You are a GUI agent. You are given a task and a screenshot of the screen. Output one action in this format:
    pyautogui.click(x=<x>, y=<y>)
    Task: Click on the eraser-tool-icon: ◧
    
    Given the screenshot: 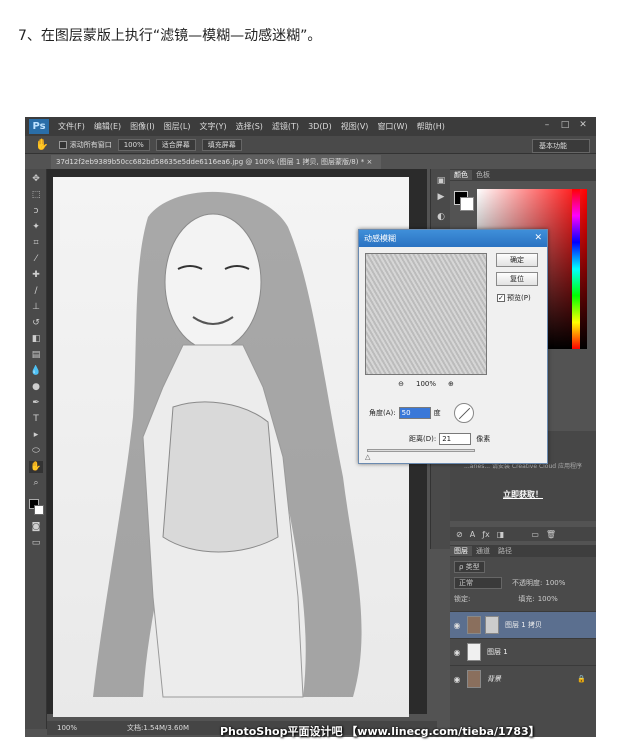 What is the action you would take?
    pyautogui.click(x=36, y=339)
    